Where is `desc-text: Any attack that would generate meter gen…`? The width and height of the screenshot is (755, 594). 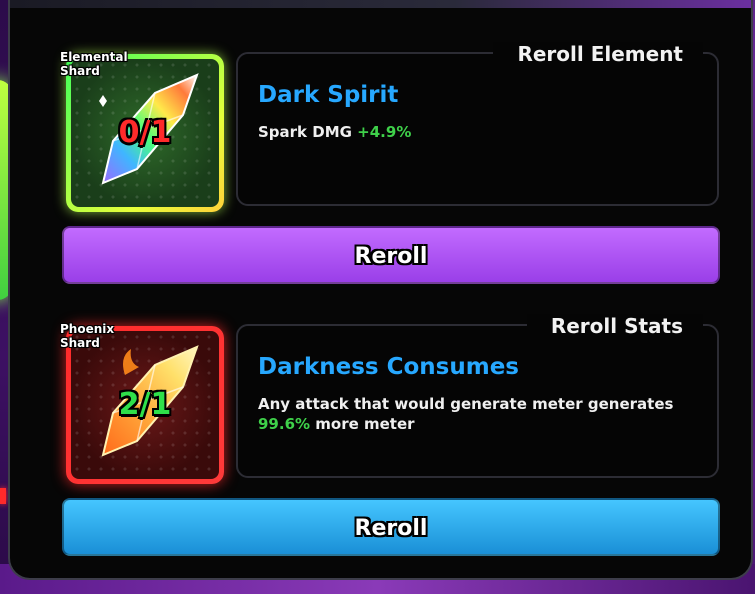 desc-text: Any attack that would generate meter gen… is located at coordinates (466, 404).